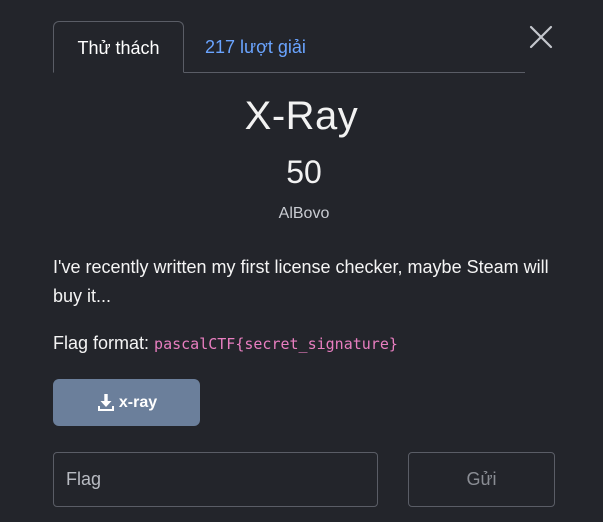 The image size is (603, 522). What do you see at coordinates (215, 479) in the screenshot?
I see `flag-input` at bounding box center [215, 479].